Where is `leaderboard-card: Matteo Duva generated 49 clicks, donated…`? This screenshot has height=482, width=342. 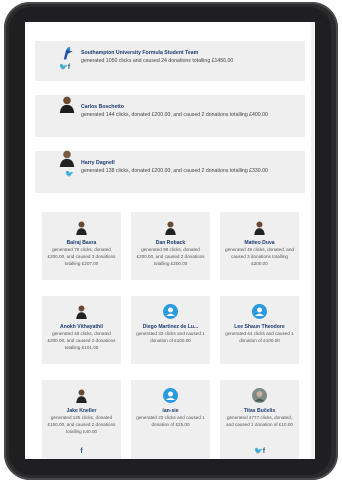
leaderboard-card: Matteo Duva generated 49 clicks, donated… is located at coordinates (259, 246).